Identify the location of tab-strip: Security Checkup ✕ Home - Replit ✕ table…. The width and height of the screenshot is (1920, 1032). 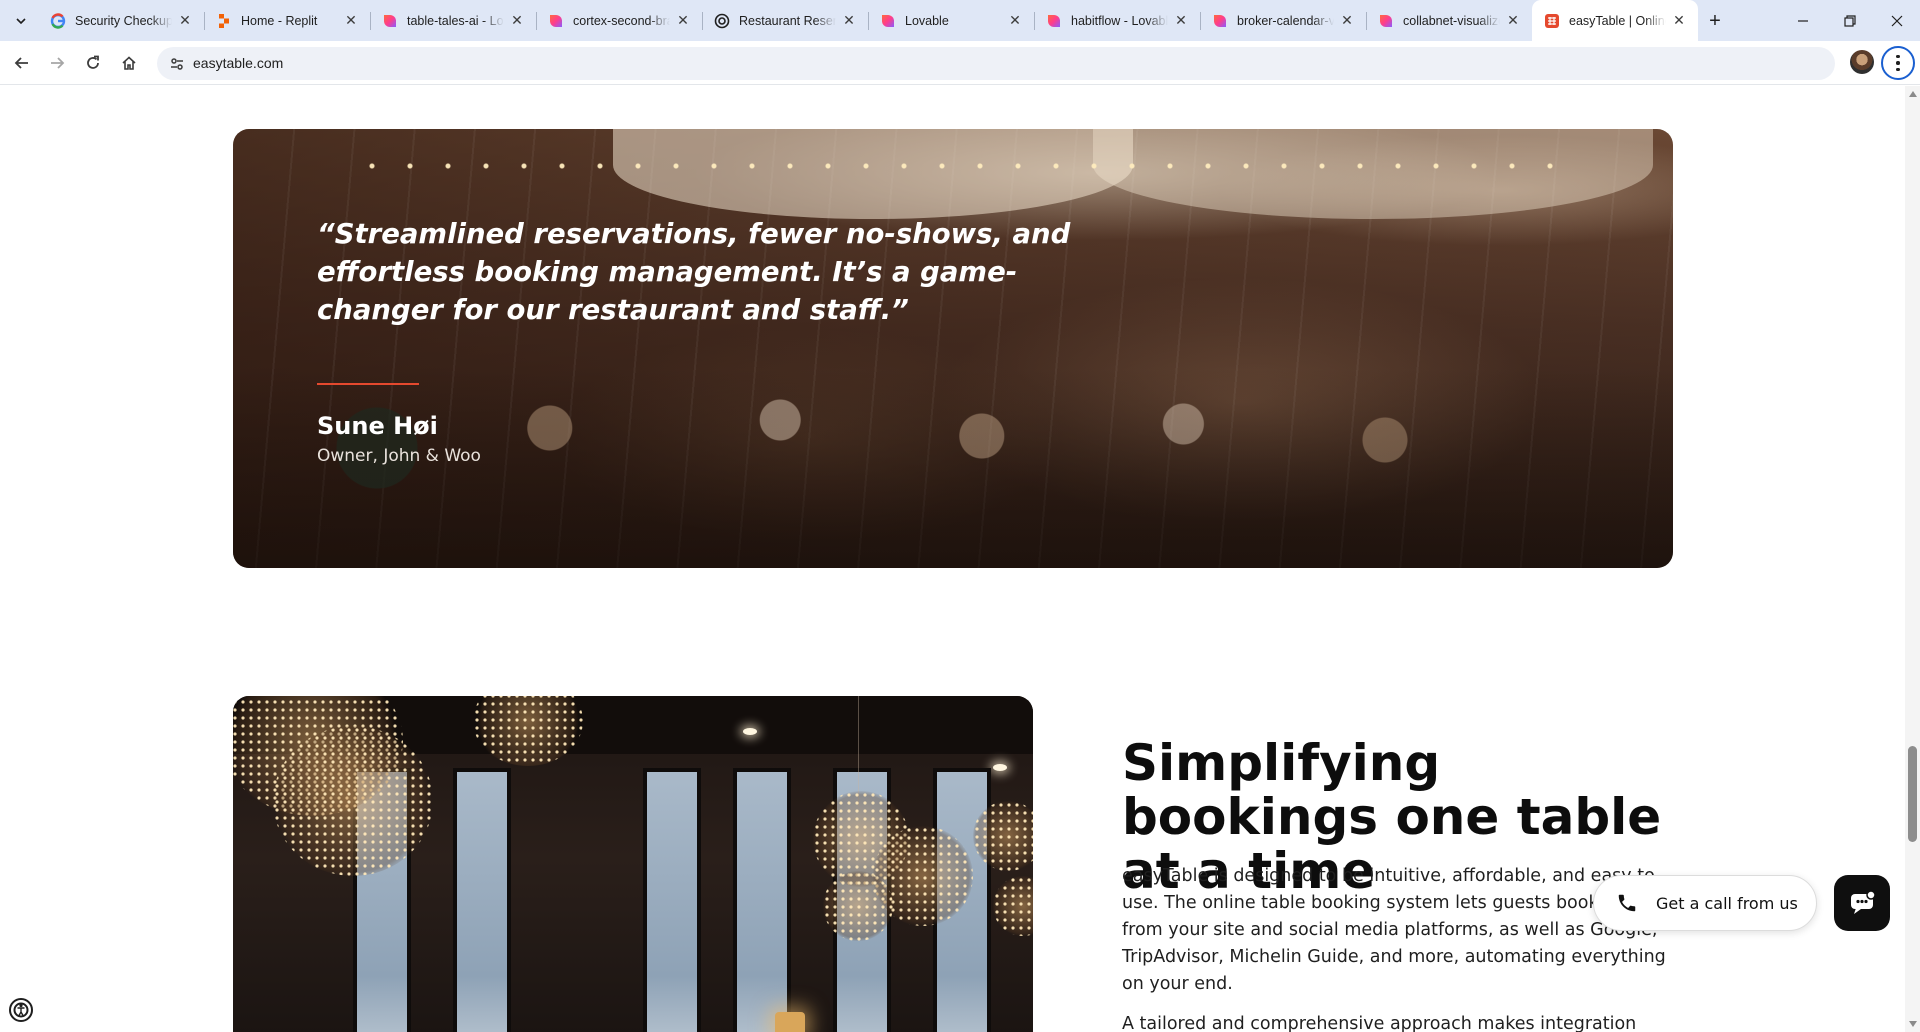
(960, 20).